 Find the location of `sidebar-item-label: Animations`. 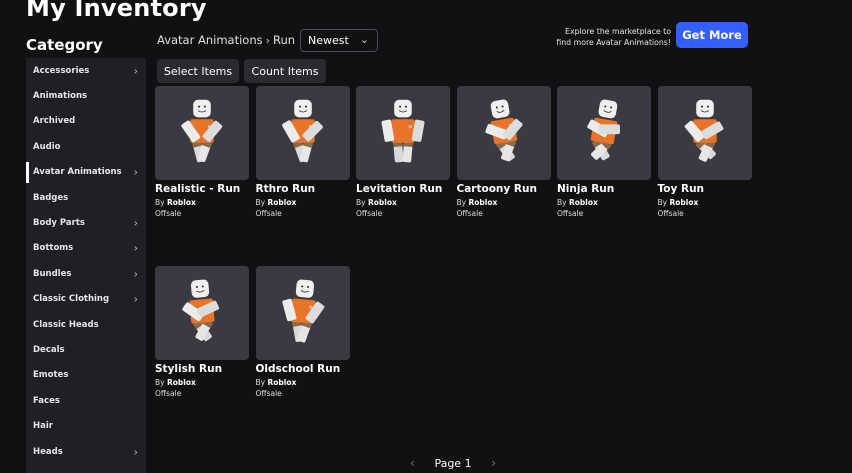

sidebar-item-label: Animations is located at coordinates (60, 96).